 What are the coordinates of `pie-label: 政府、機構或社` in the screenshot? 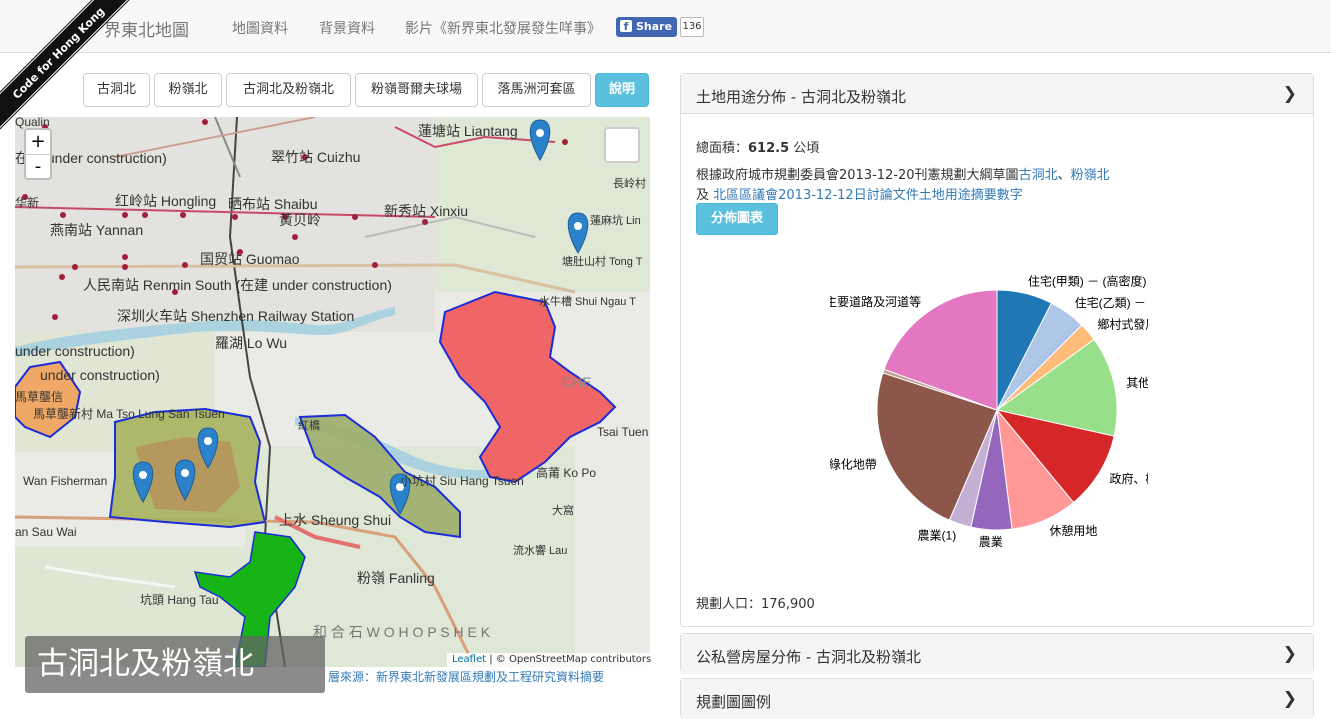 It's located at (1129, 478).